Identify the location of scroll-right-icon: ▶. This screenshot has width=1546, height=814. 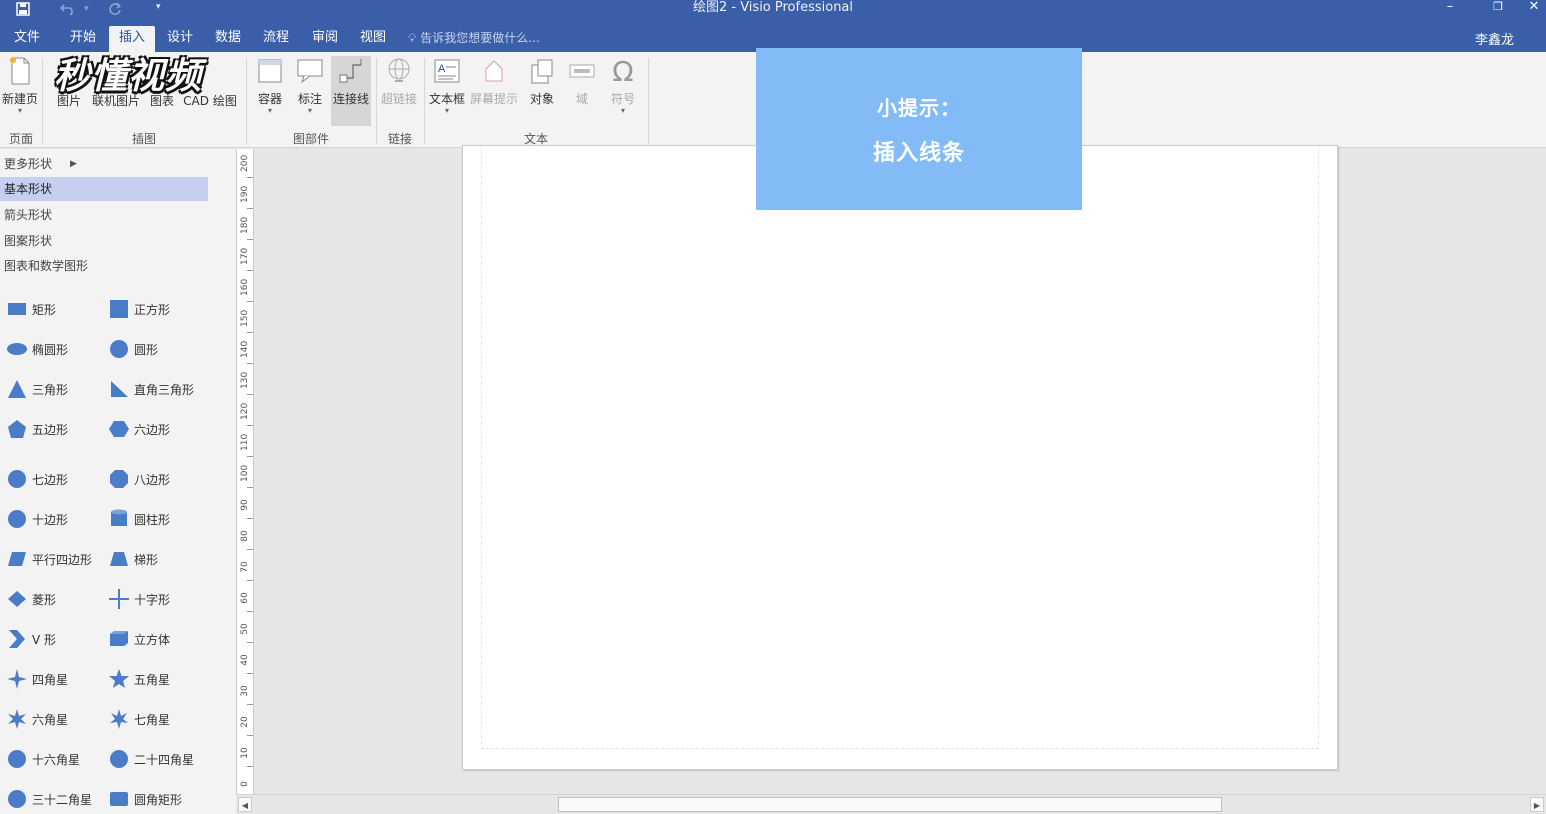
(1537, 804).